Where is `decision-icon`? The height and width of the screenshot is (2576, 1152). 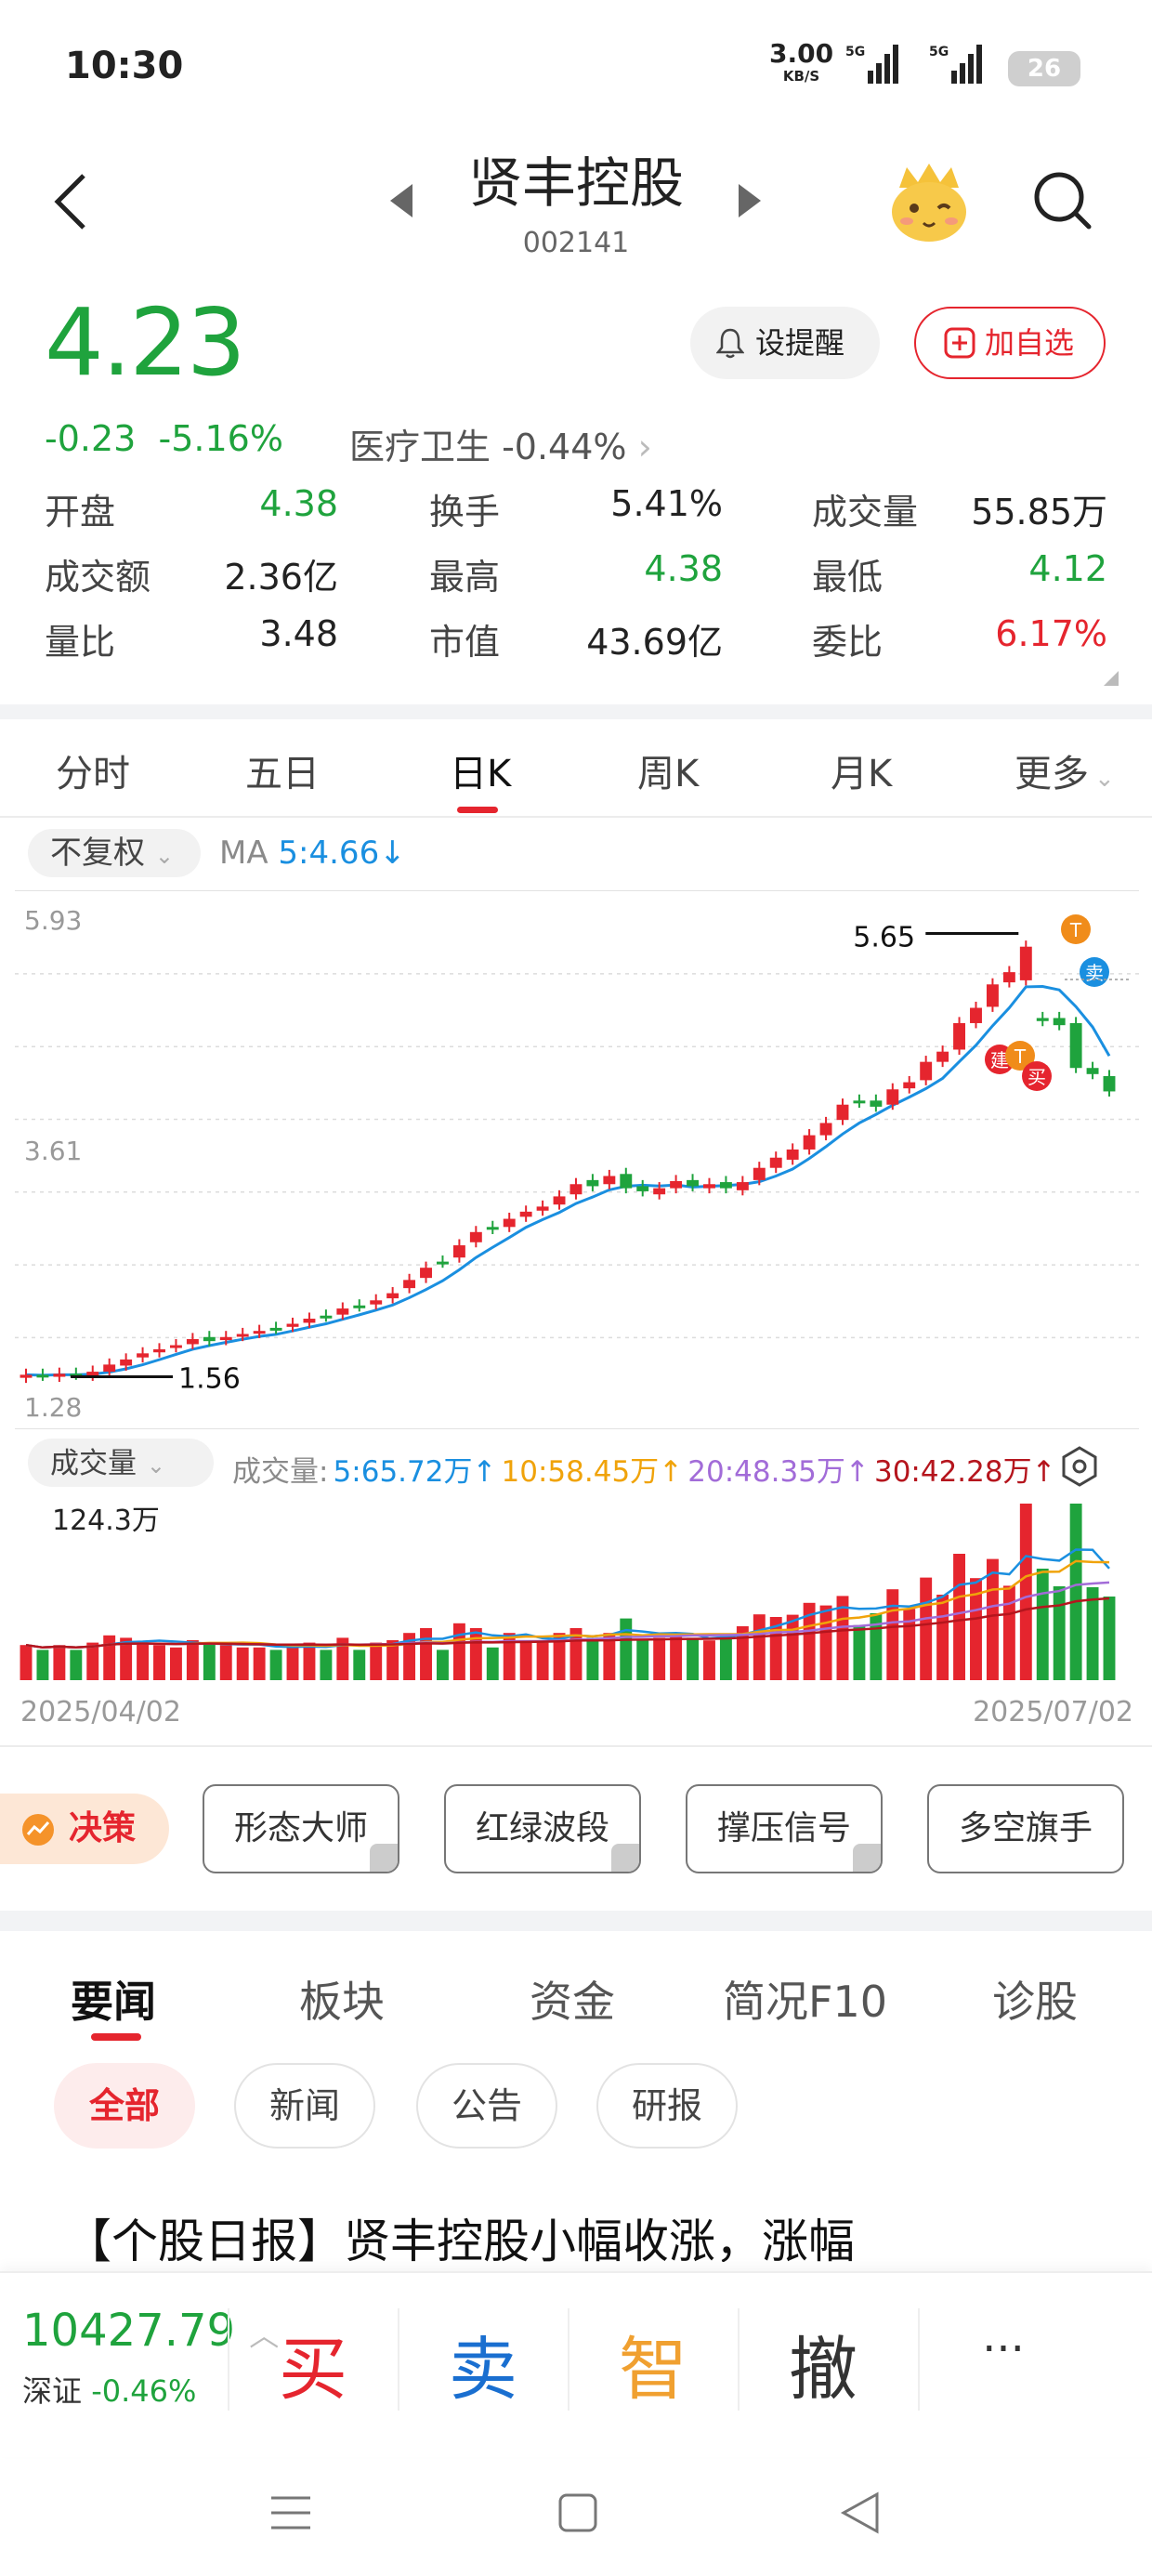 decision-icon is located at coordinates (38, 1830).